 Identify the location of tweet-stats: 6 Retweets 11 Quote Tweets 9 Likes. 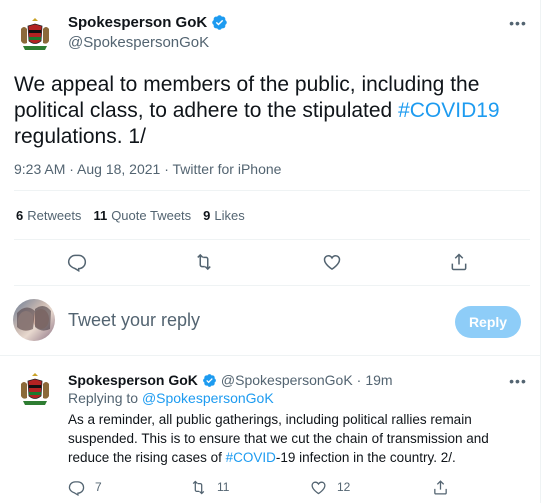
(130, 215).